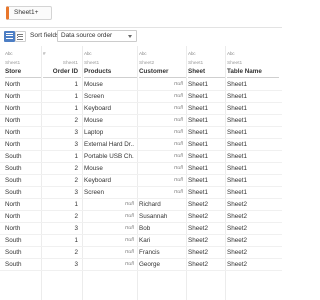 This screenshot has height=300, width=320. Describe the element at coordinates (45, 35) in the screenshot. I see `sort-fields-label: Sort fields` at that location.